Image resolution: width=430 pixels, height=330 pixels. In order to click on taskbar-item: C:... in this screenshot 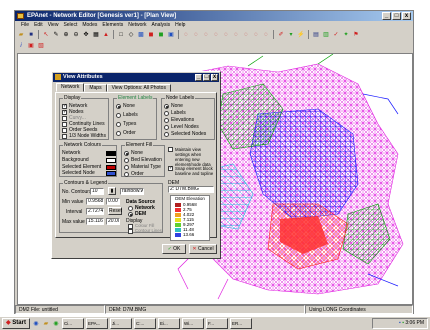, I will do `click(144, 323)`.